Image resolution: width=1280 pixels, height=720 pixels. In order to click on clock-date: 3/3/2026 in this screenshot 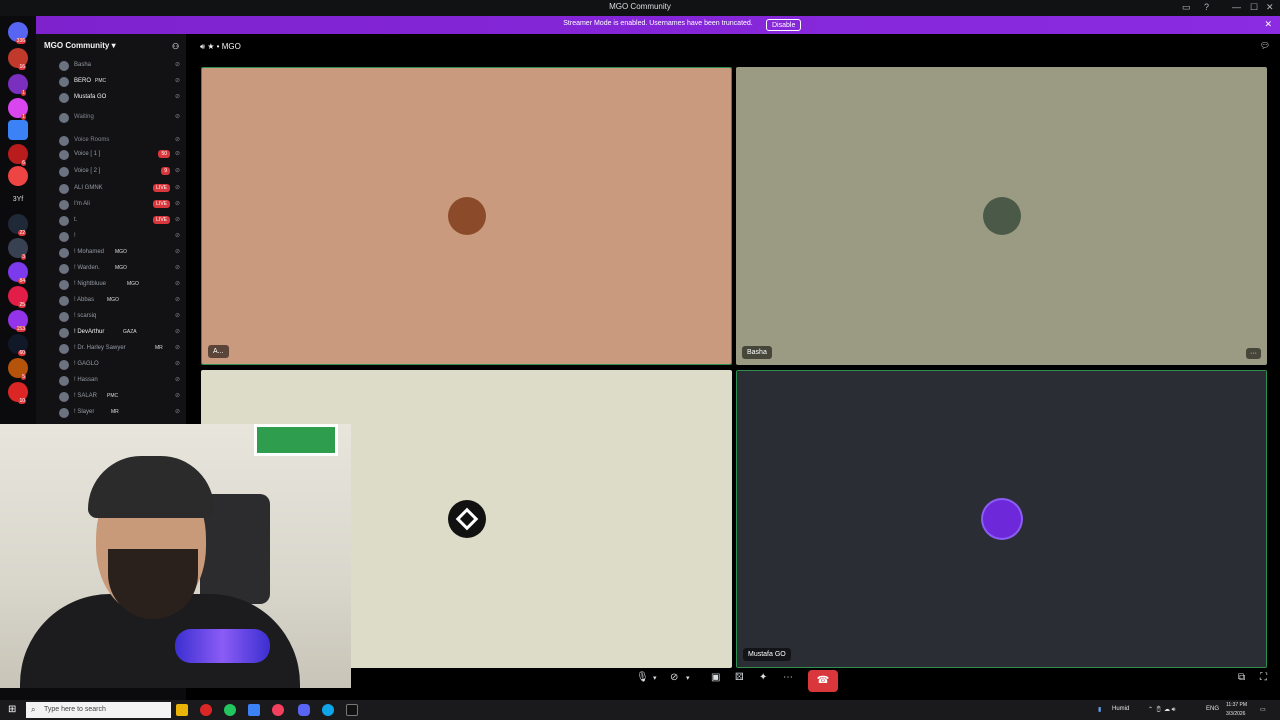, I will do `click(1235, 714)`.